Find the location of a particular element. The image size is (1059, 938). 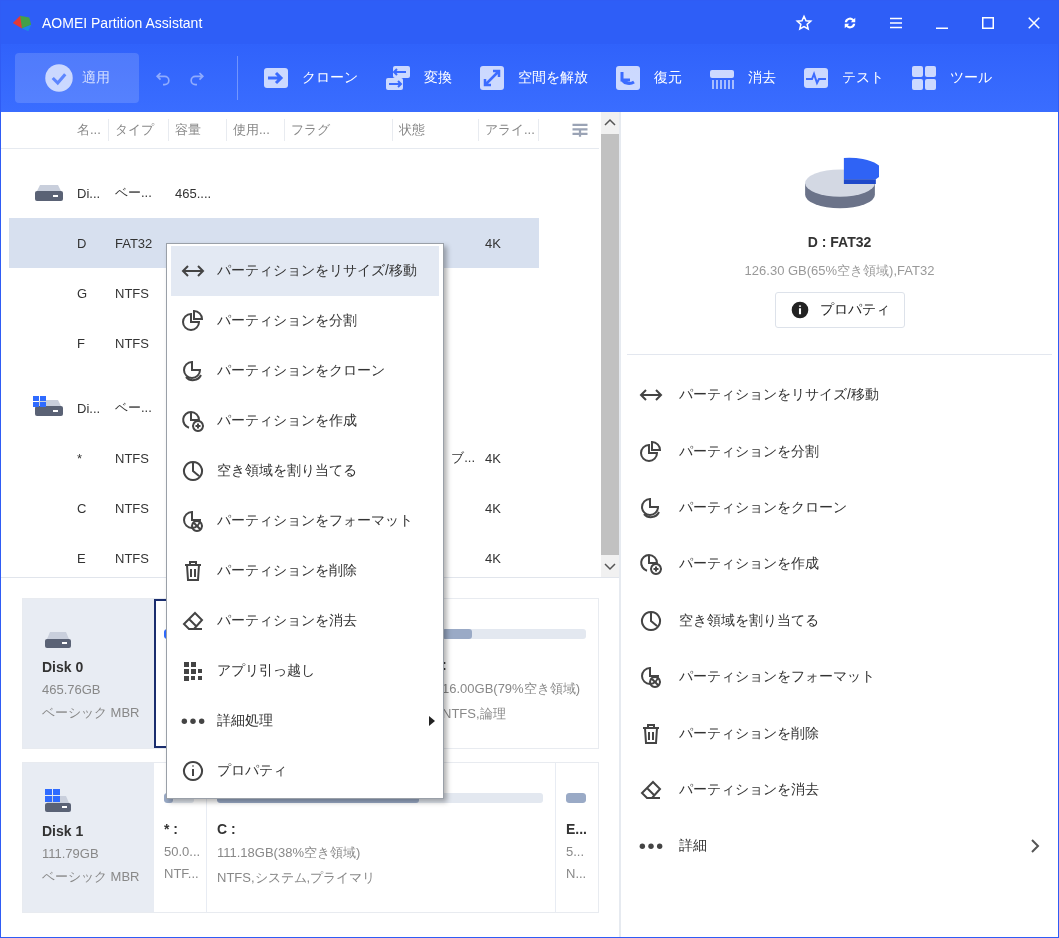

disk-name: Disk 0 is located at coordinates (63, 667).